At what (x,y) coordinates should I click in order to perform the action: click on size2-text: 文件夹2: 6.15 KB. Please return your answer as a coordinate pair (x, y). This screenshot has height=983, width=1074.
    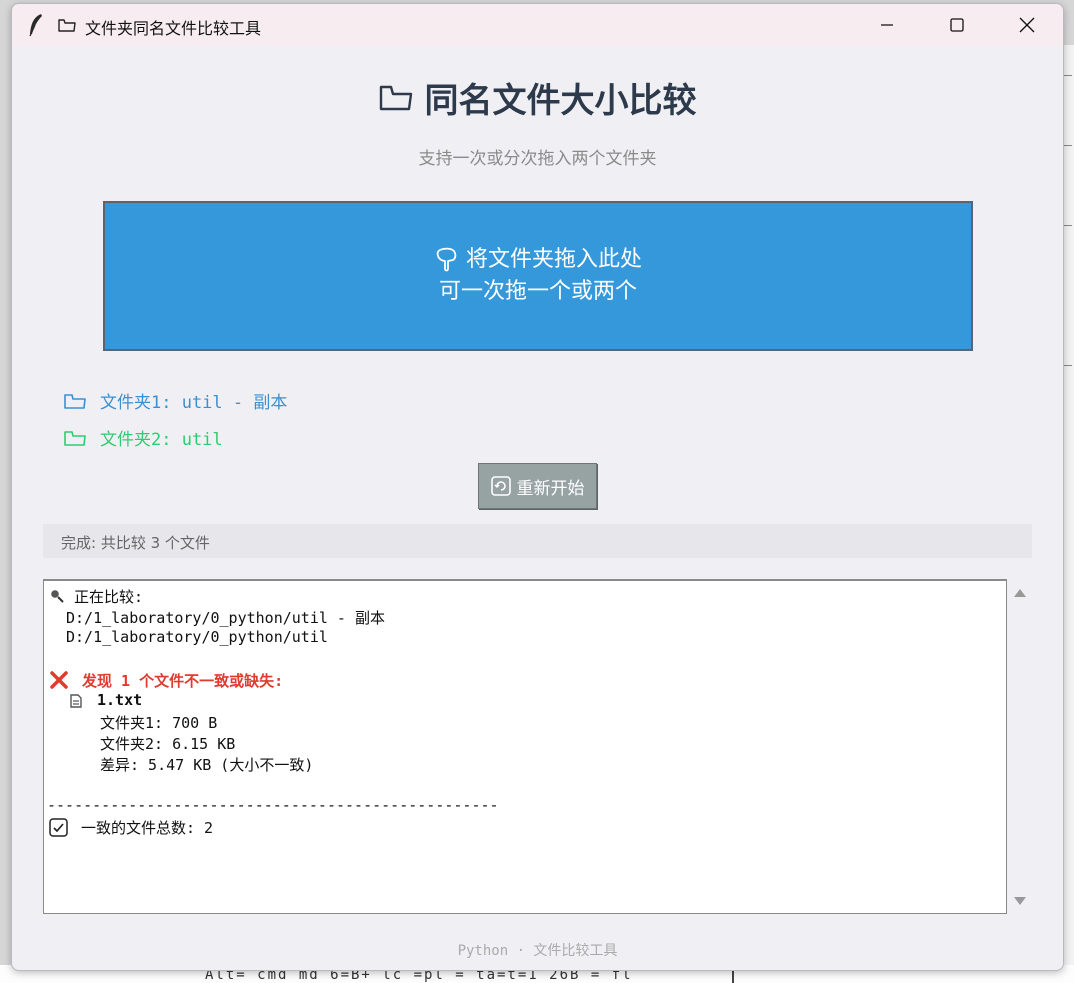
    Looking at the image, I should click on (168, 744).